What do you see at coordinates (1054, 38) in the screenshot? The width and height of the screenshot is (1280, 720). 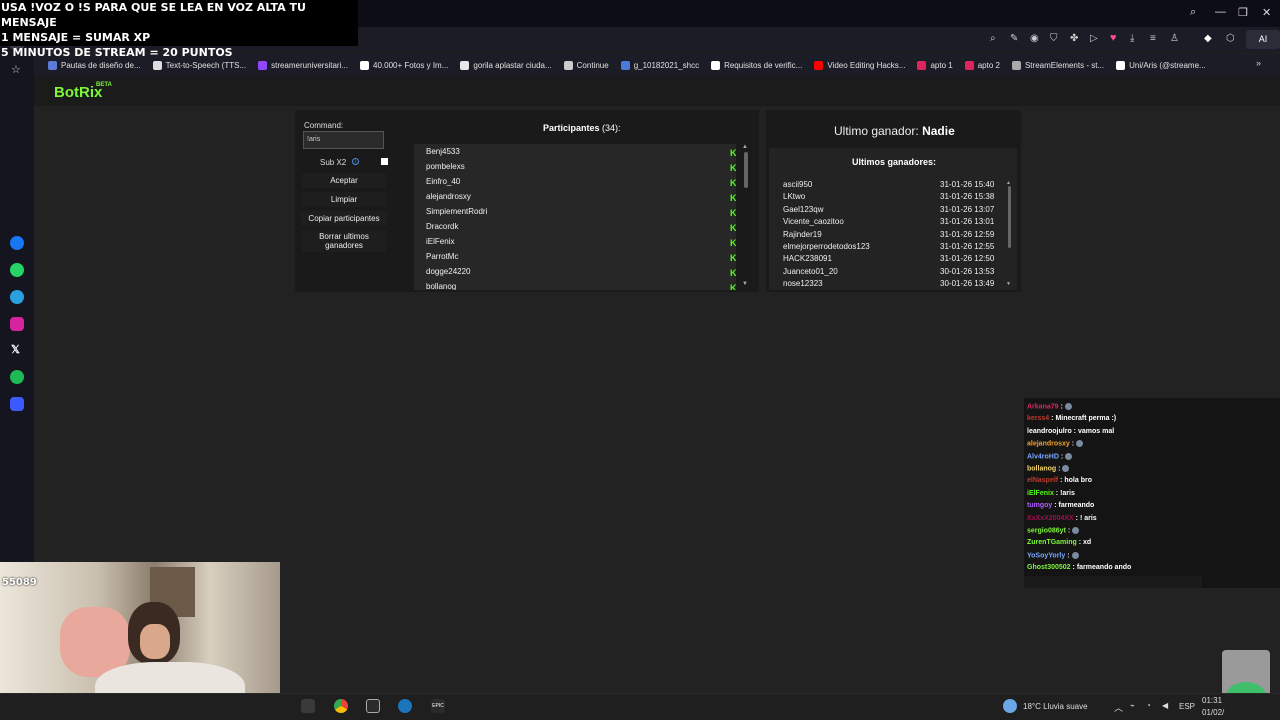 I see `shield-icon: ⛉` at bounding box center [1054, 38].